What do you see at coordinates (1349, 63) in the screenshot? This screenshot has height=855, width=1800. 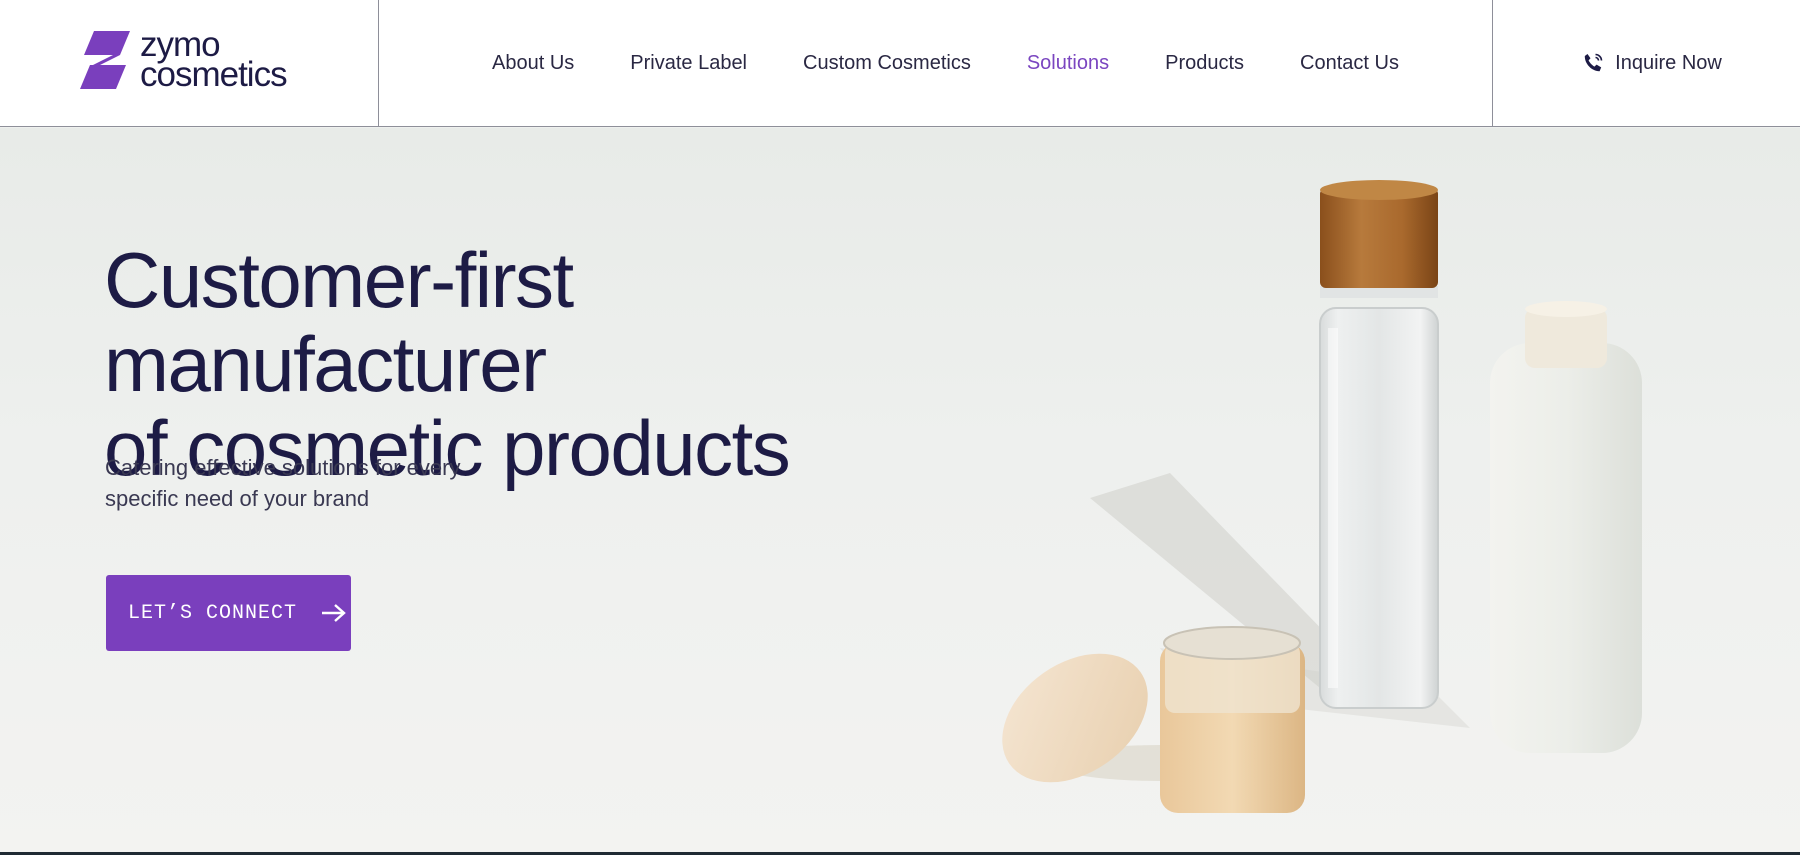 I see `nav-item-contact-us: Contact Us` at bounding box center [1349, 63].